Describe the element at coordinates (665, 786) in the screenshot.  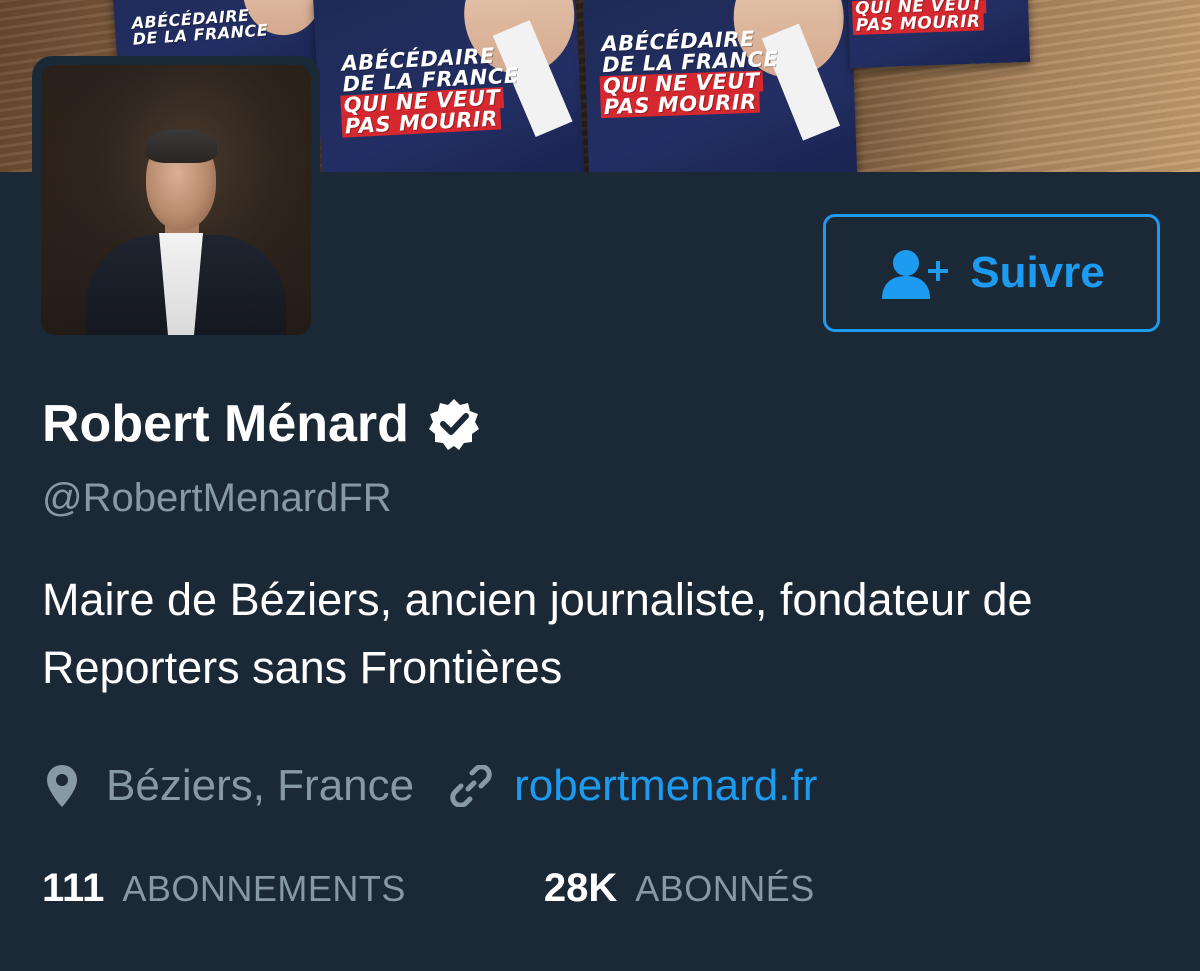
I see `profile-website-link: robertmenard.fr` at that location.